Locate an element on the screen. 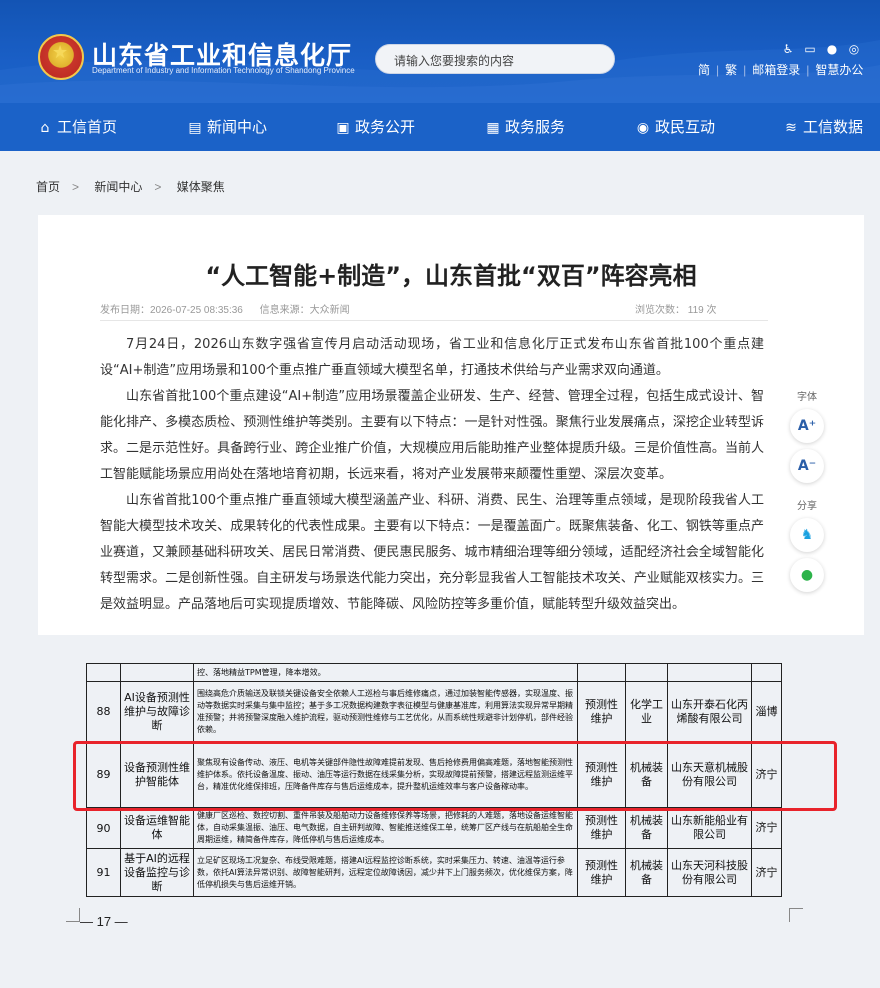 The width and height of the screenshot is (880, 988). scenario-name: 设备运维智能体 is located at coordinates (157, 828).